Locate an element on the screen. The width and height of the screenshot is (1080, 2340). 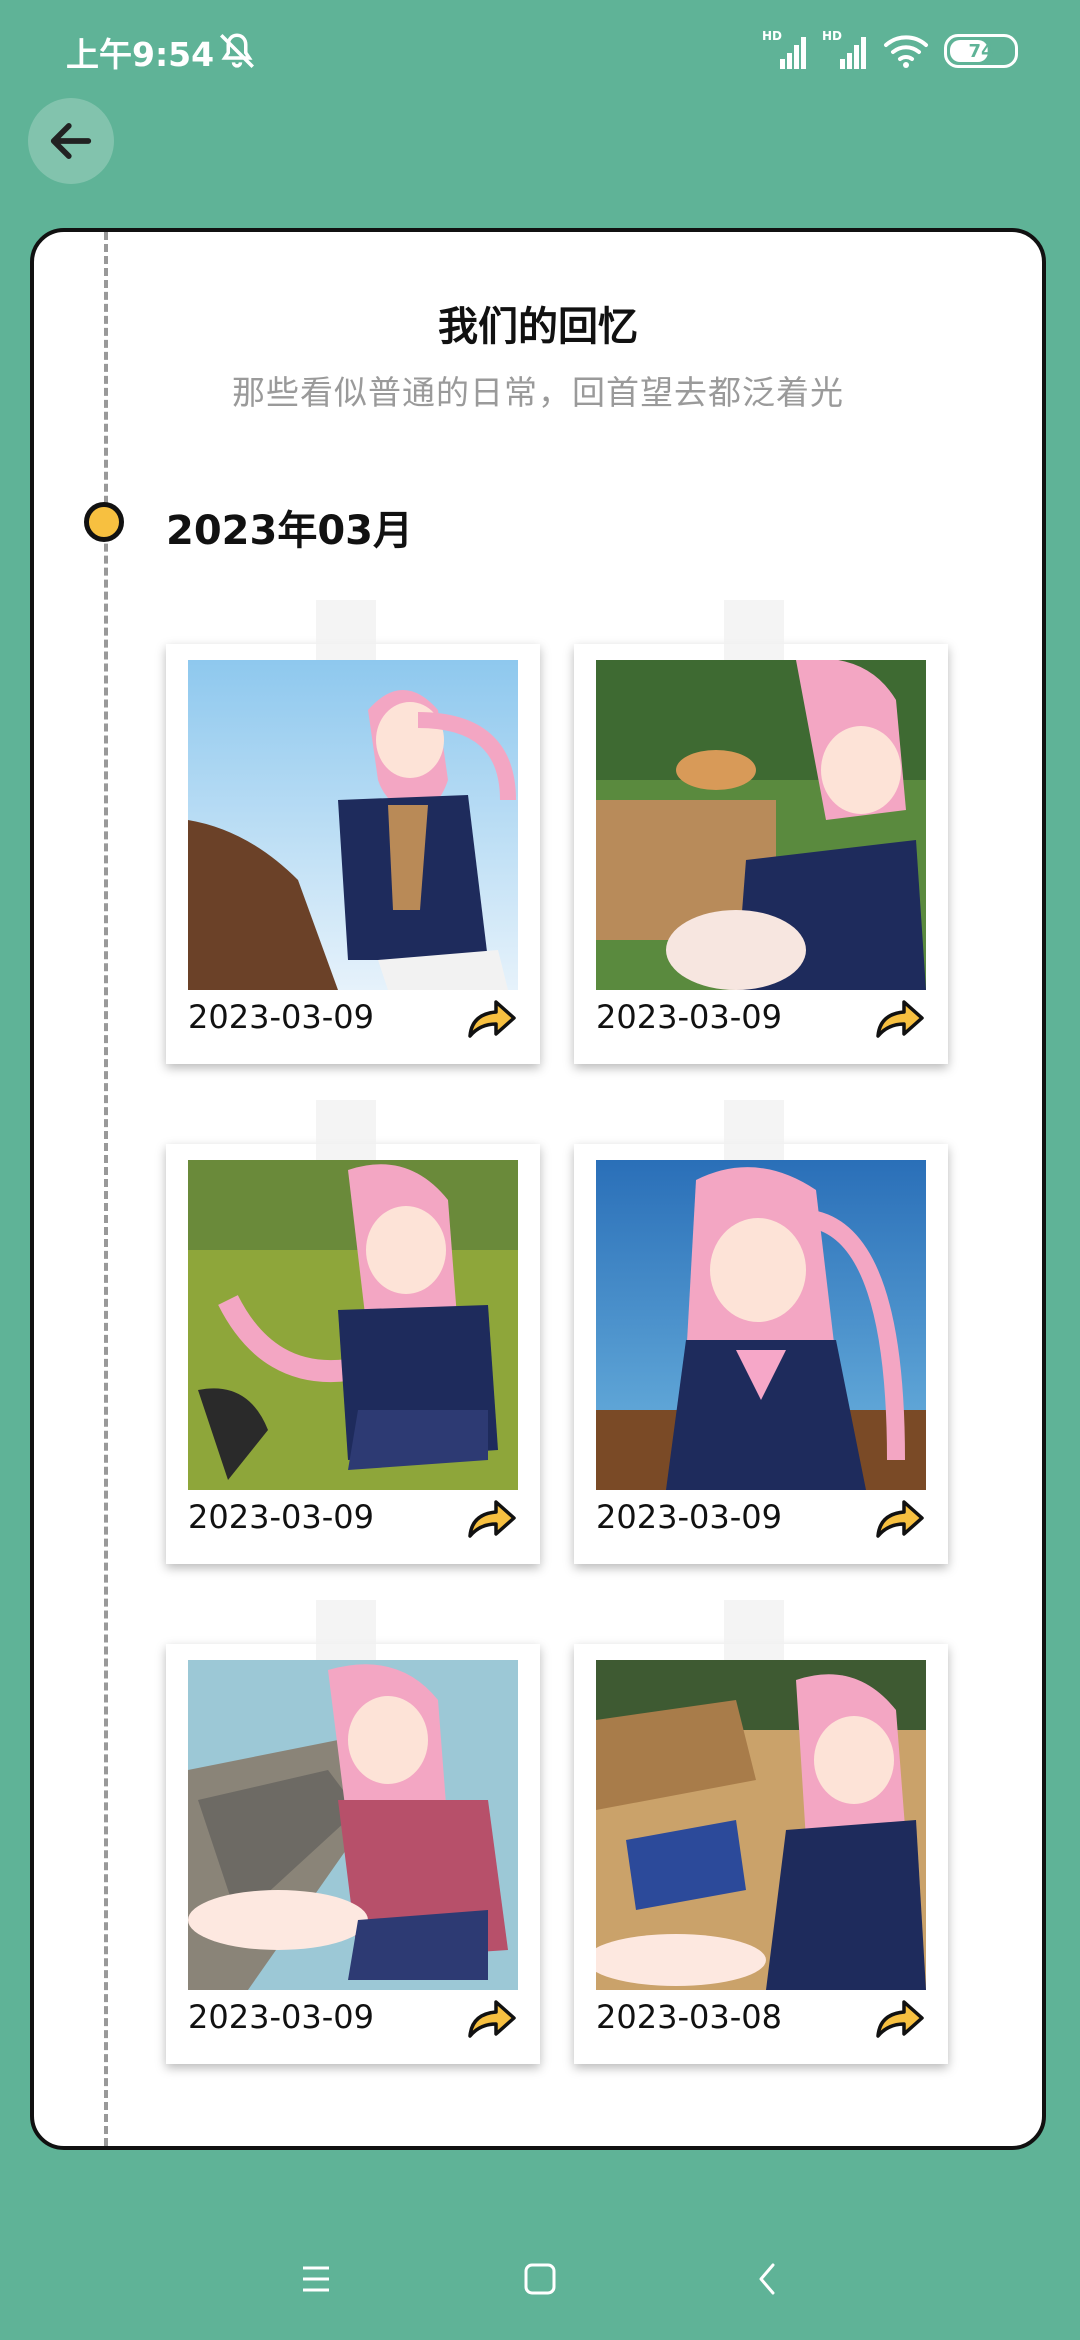
back-button is located at coordinates (71, 141).